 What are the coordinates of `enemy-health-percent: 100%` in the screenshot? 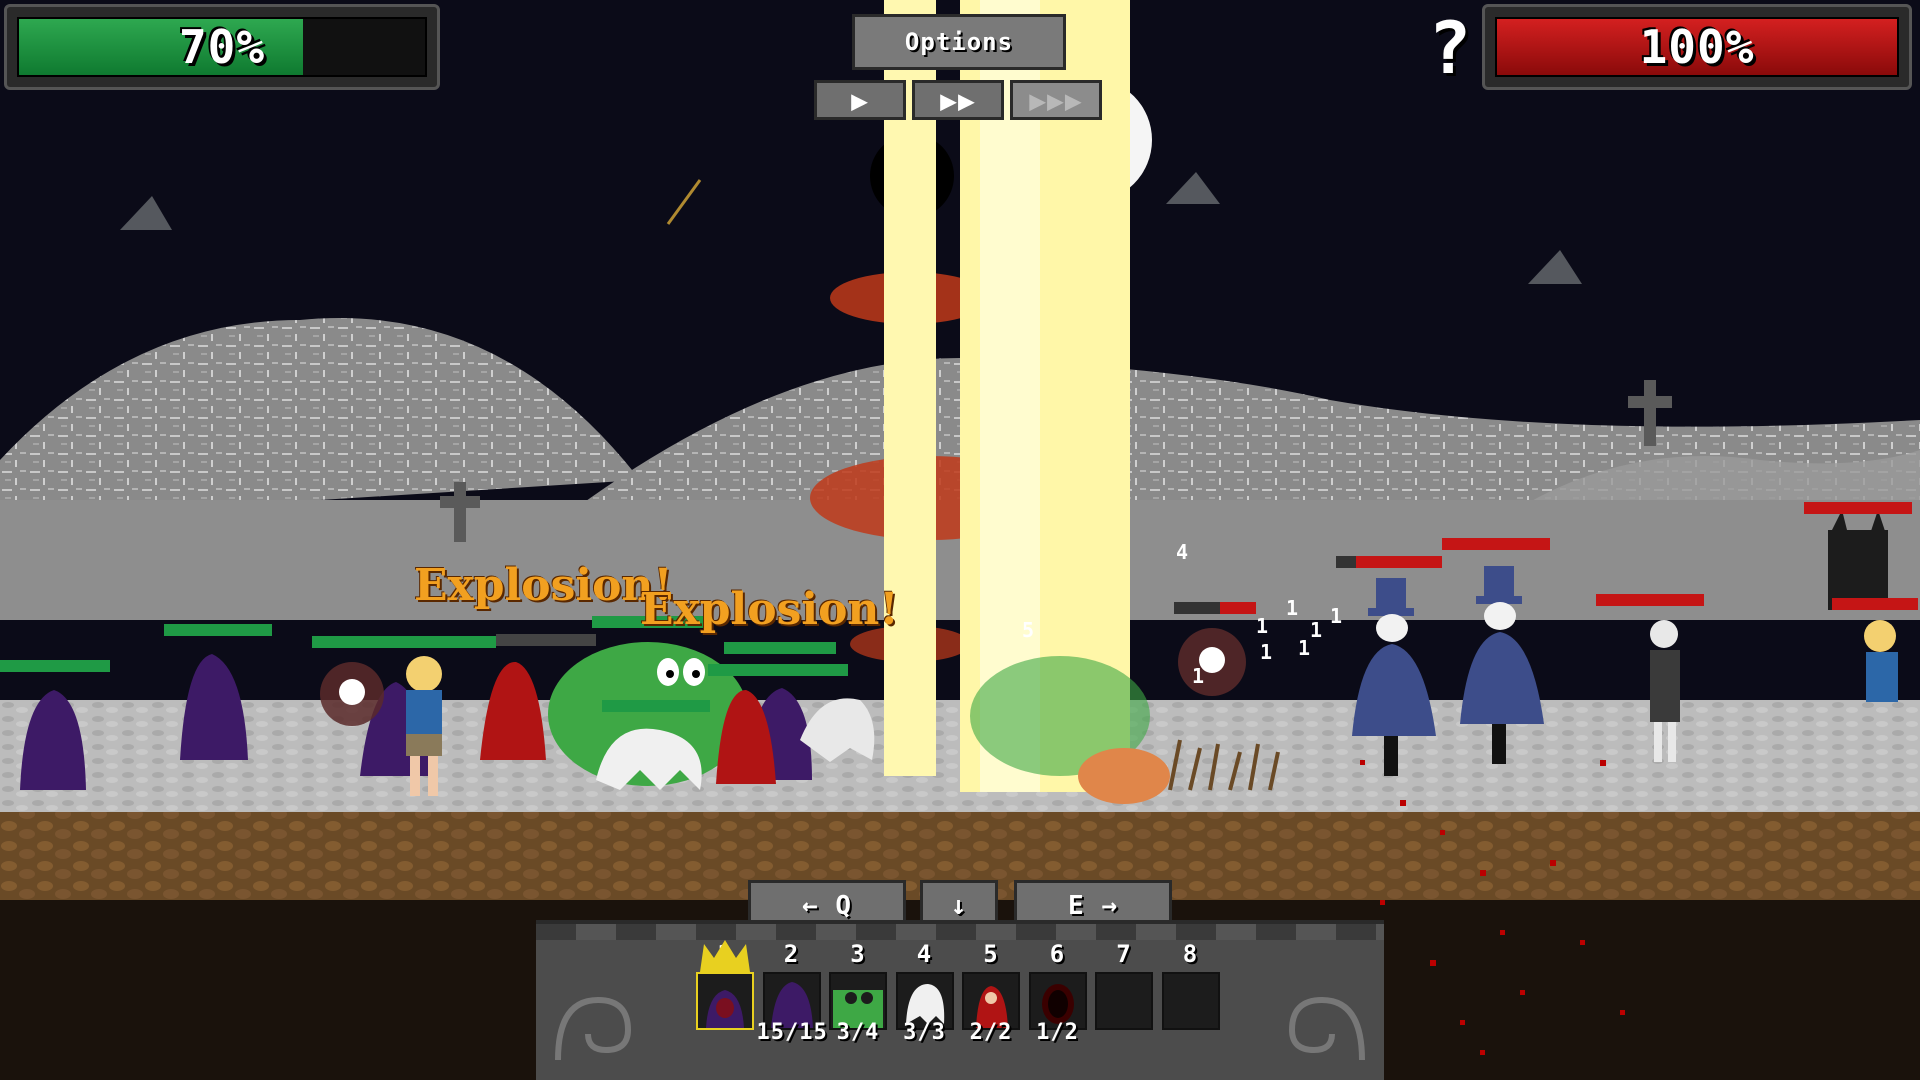 It's located at (1697, 47).